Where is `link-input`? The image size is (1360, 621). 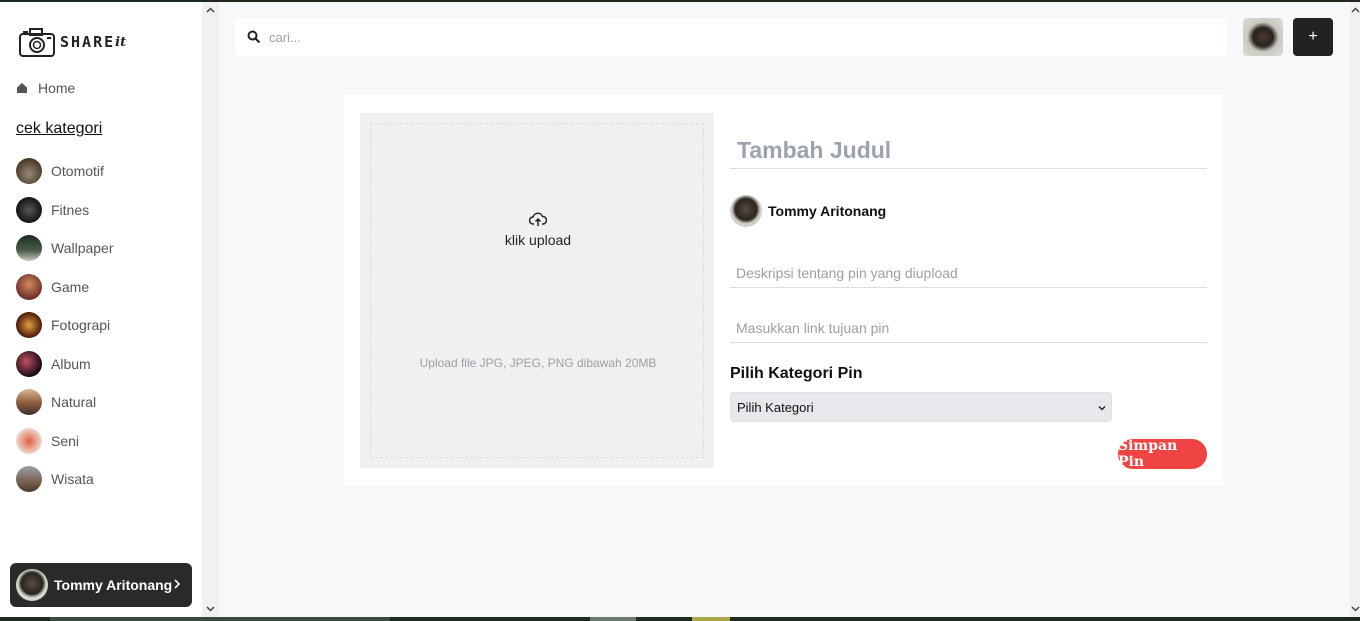 link-input is located at coordinates (968, 328).